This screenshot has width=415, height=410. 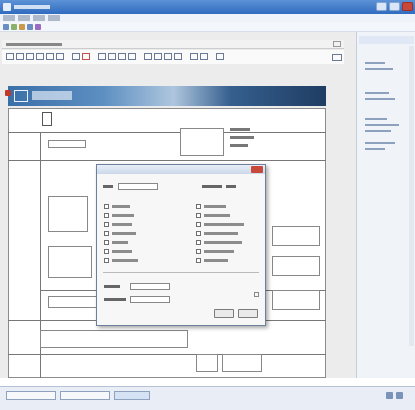 What do you see at coordinates (386, 40) in the screenshot?
I see `task-pane-header` at bounding box center [386, 40].